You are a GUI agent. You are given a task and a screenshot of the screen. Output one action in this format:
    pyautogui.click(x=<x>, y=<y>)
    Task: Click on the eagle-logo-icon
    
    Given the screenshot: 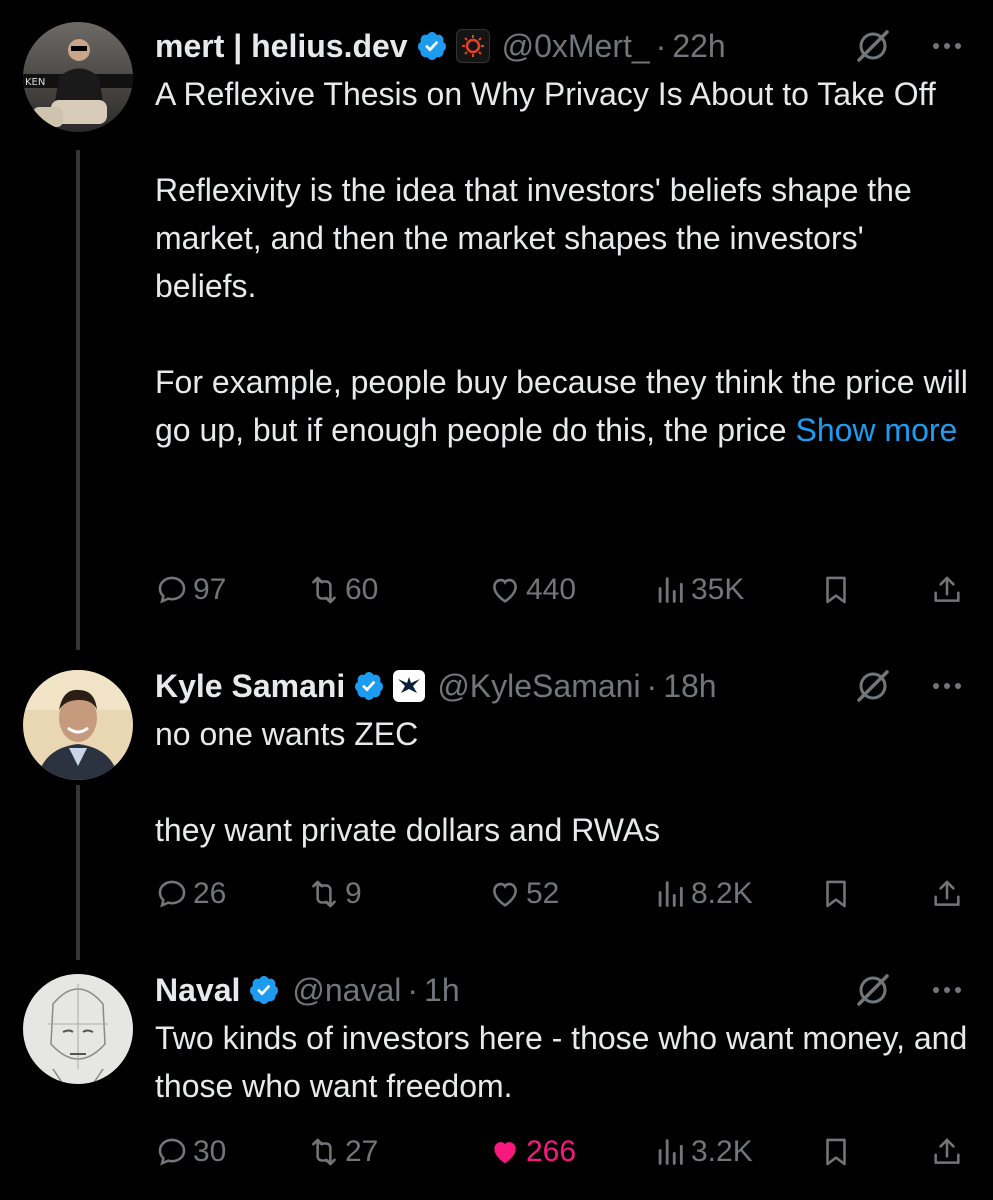 What is the action you would take?
    pyautogui.click(x=409, y=685)
    